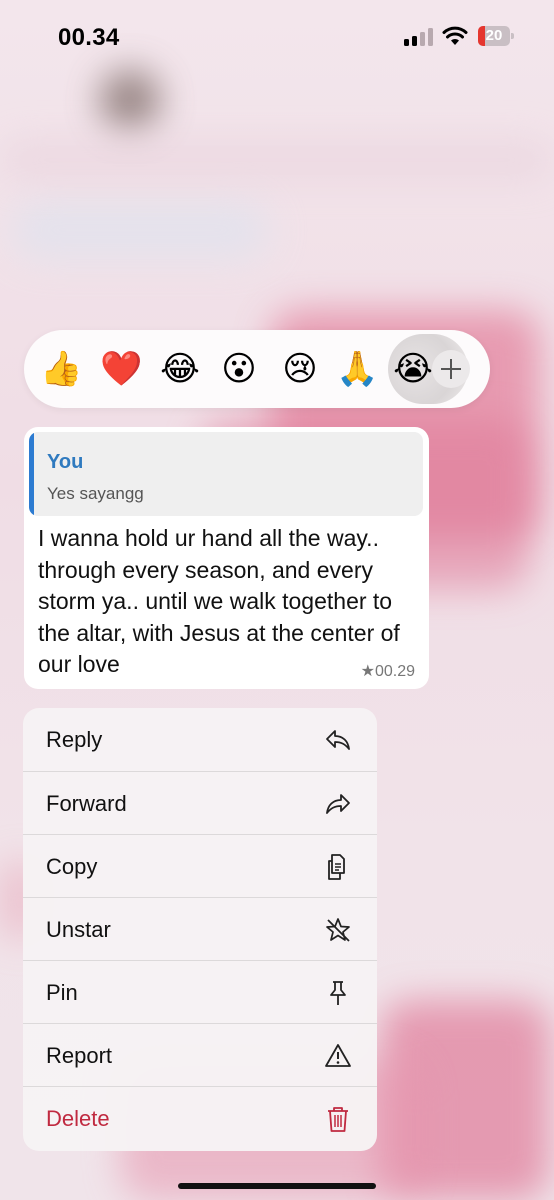  Describe the element at coordinates (338, 1055) in the screenshot. I see `report-icon` at that location.